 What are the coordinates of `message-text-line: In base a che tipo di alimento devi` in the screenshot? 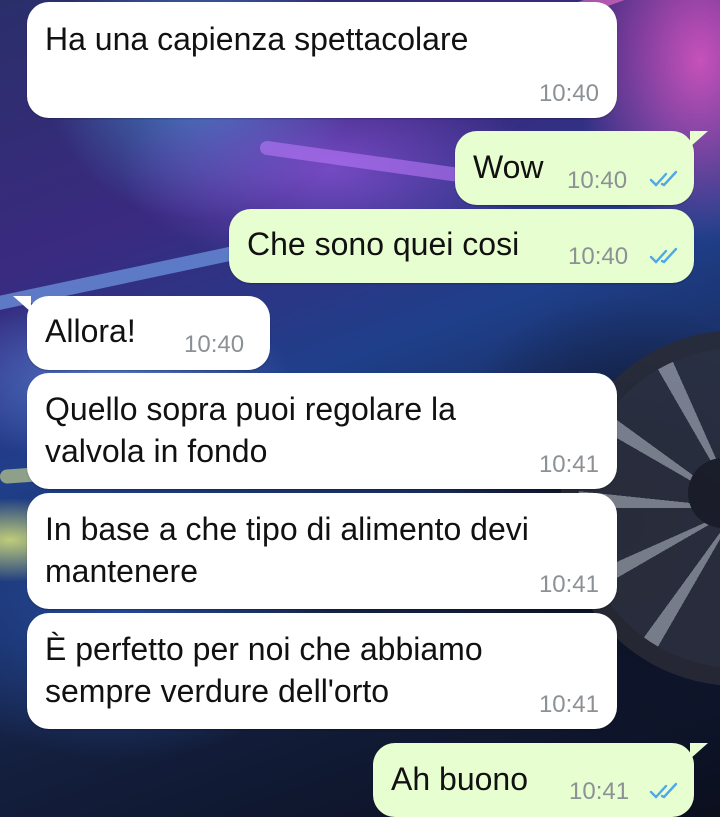 It's located at (287, 529).